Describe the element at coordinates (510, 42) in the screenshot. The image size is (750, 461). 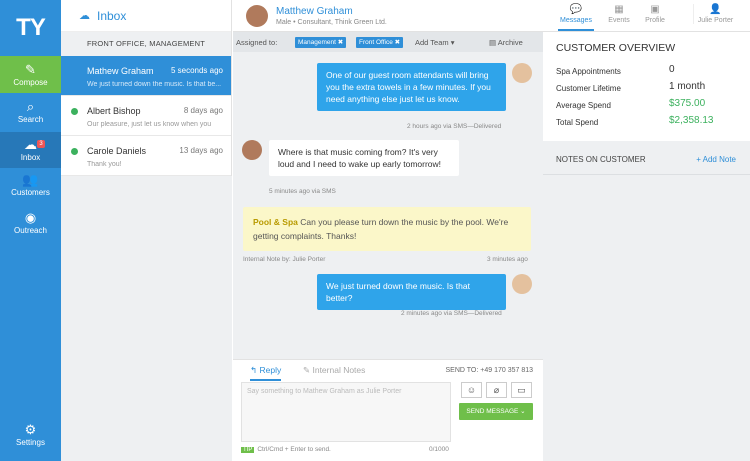
I see `archive-label: Archive` at that location.